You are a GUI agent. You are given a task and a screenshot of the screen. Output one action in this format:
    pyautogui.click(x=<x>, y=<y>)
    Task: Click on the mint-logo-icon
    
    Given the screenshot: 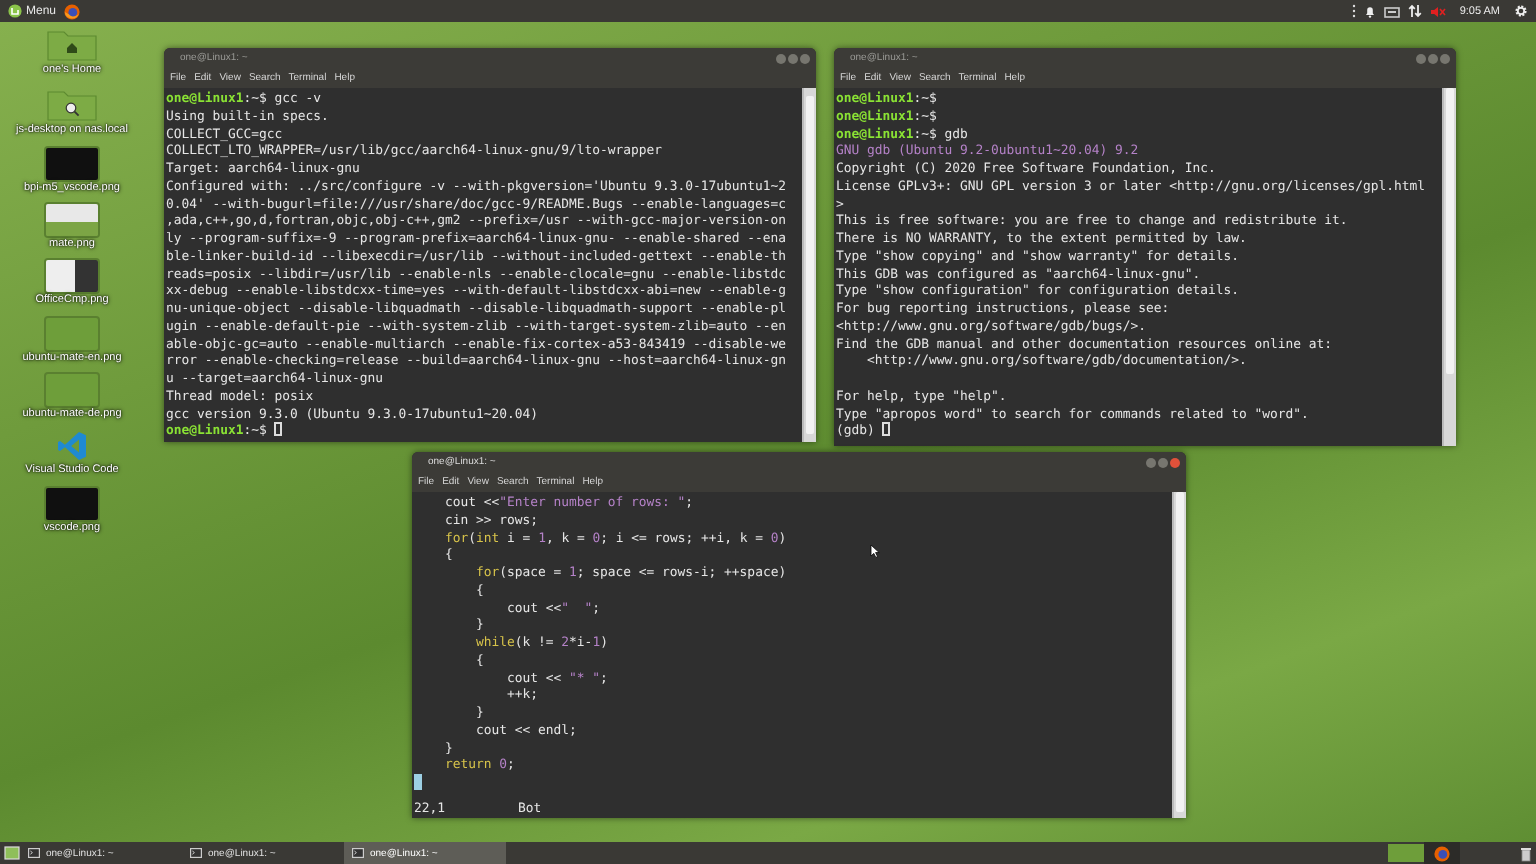 What is the action you would take?
    pyautogui.click(x=15, y=11)
    